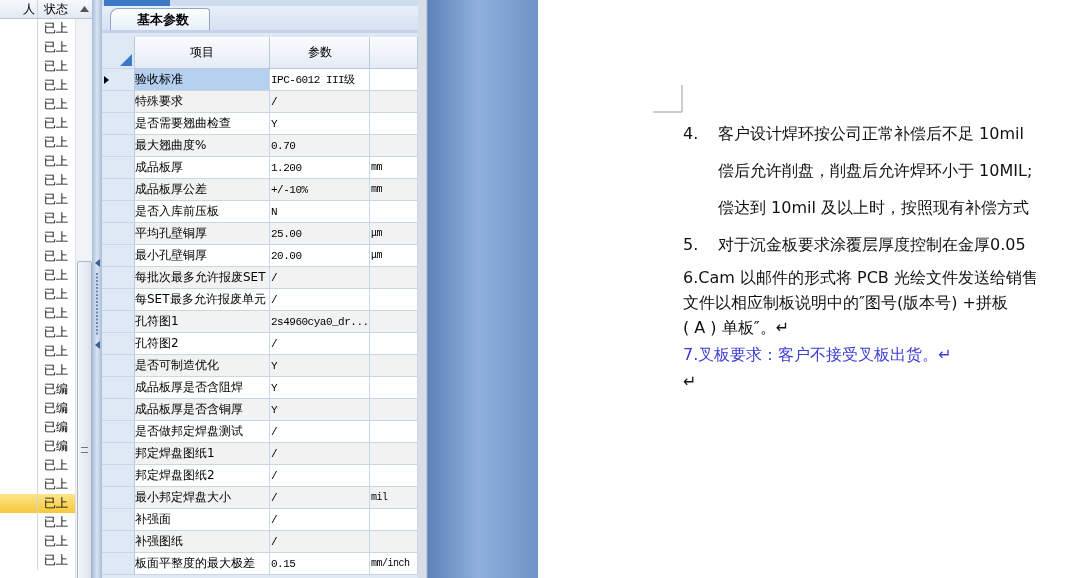  I want to click on table-cell: 是否需要翘曲检查, so click(202, 124).